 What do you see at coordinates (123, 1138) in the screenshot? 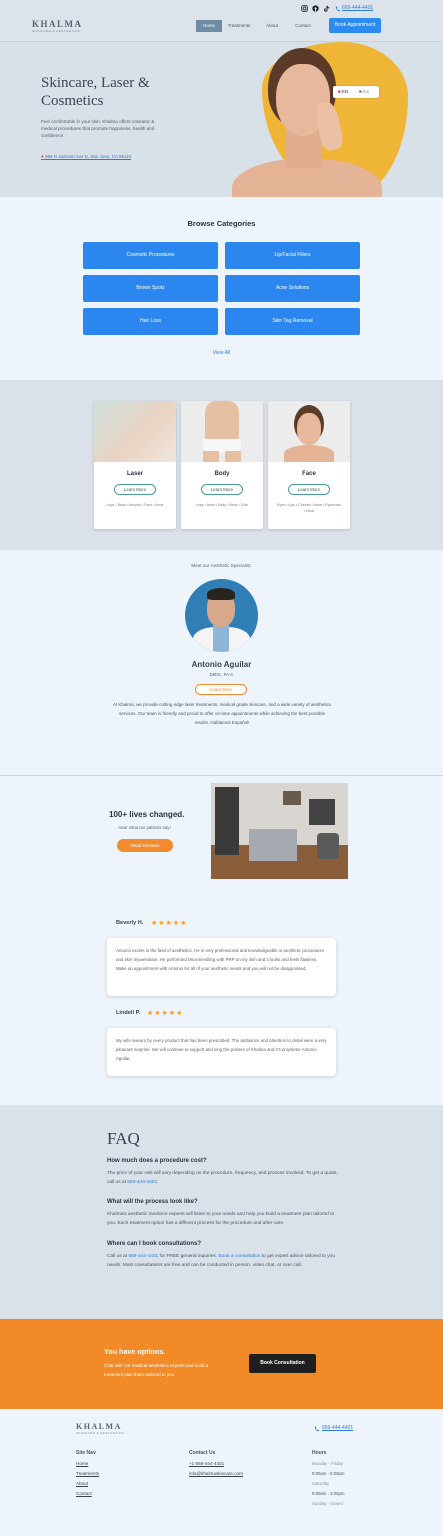
I see `faq-title: FAQ` at bounding box center [123, 1138].